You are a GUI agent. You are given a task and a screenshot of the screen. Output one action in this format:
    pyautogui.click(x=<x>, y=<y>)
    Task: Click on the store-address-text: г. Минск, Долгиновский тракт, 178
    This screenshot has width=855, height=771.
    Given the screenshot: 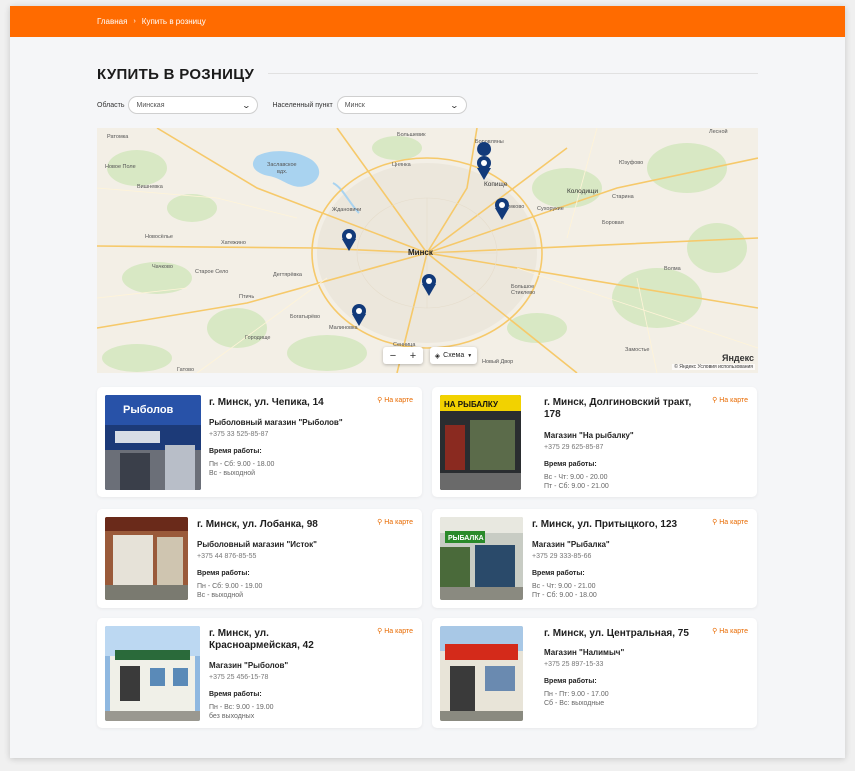 What is the action you would take?
    pyautogui.click(x=618, y=408)
    